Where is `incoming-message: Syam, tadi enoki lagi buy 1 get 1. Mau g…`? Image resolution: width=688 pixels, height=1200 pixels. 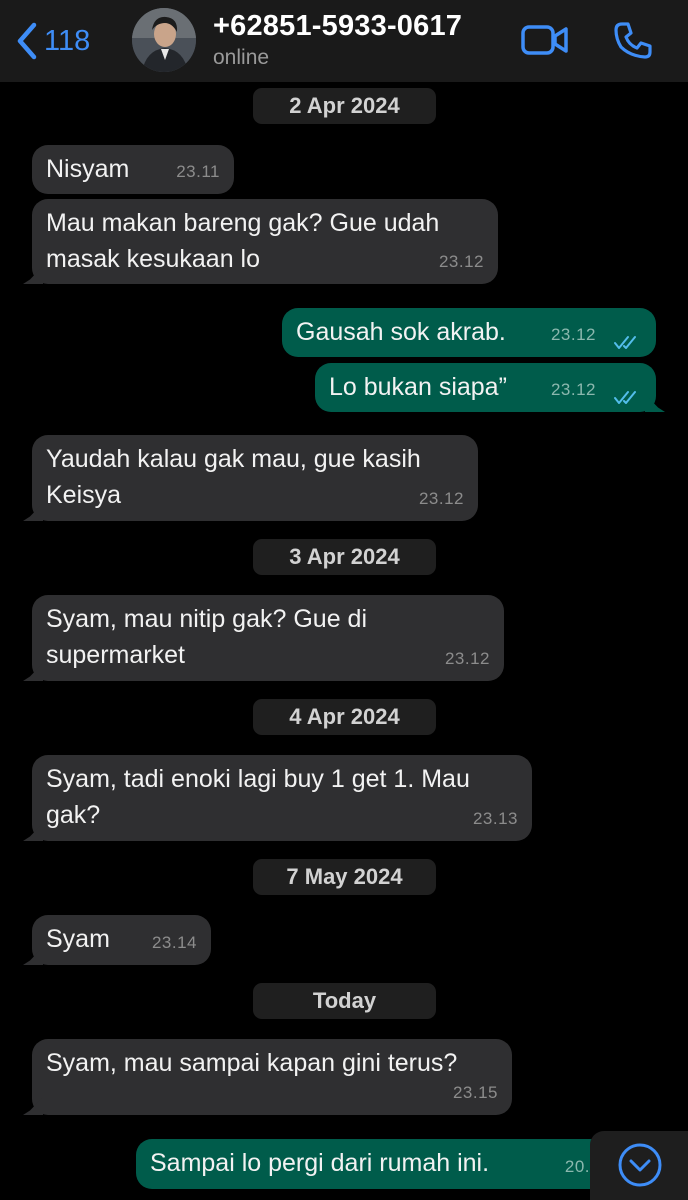
incoming-message: Syam, tadi enoki lagi buy 1 get 1. Mau g… is located at coordinates (282, 798).